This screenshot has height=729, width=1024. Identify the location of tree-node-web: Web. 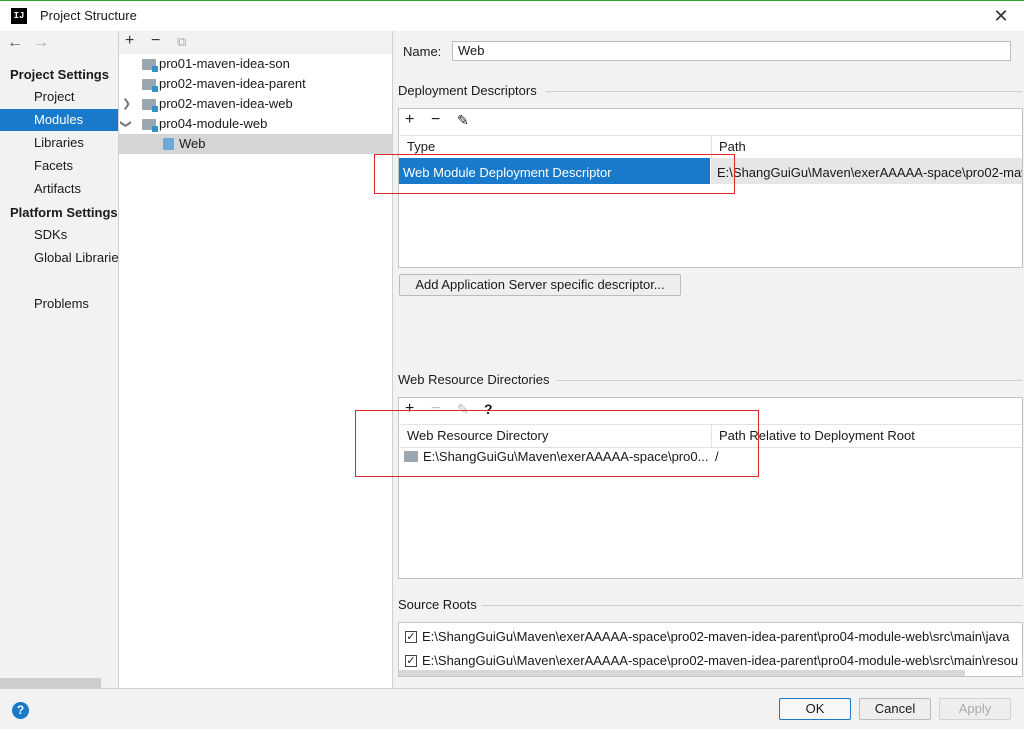
(255, 144).